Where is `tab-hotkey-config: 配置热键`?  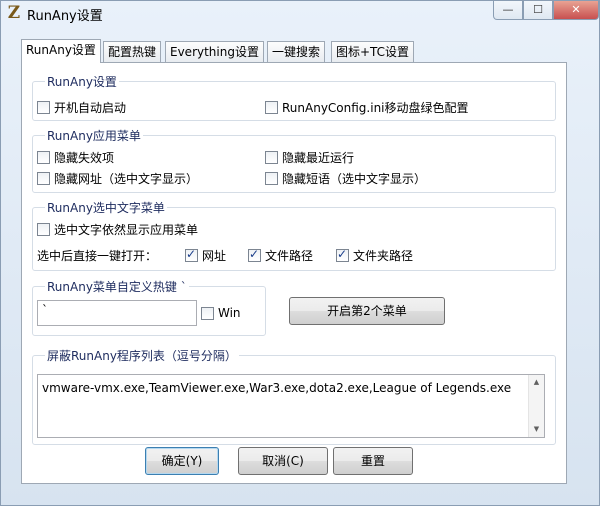 tab-hotkey-config: 配置热键 is located at coordinates (132, 51).